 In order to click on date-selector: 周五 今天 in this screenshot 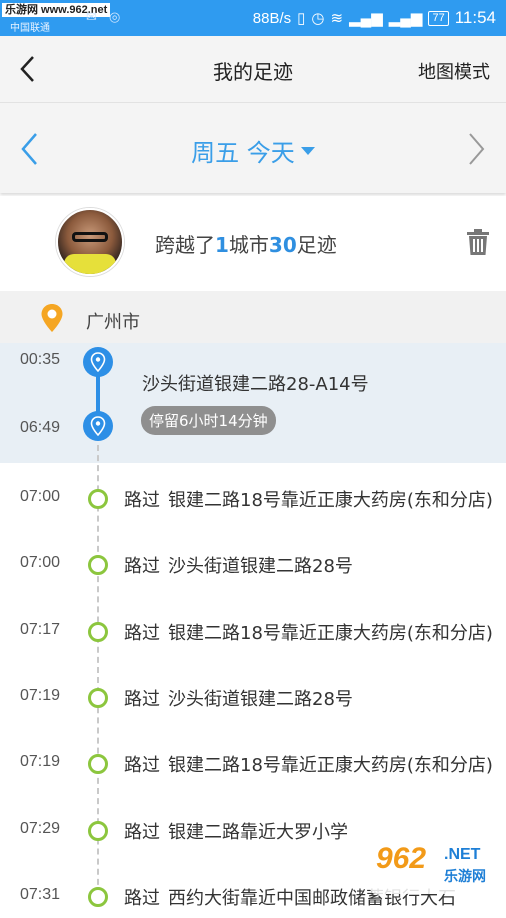, I will do `click(253, 148)`.